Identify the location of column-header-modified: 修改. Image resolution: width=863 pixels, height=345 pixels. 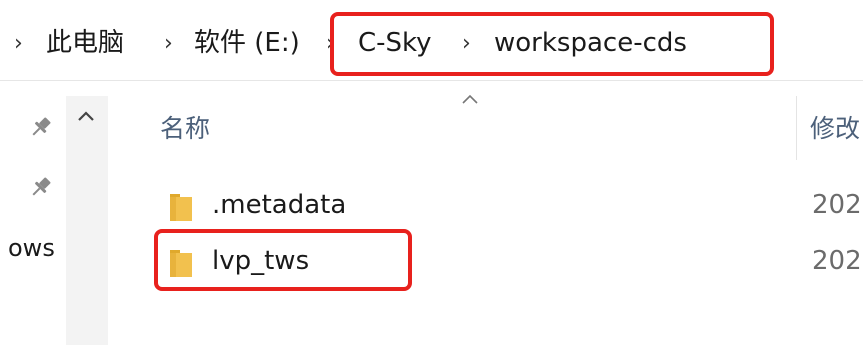
(835, 129).